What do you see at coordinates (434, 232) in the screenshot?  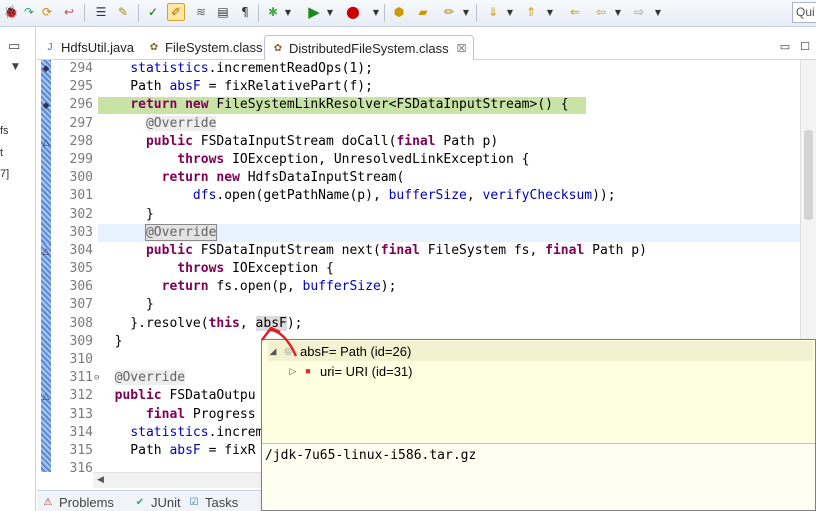 I see `code-line: 303 @Override` at bounding box center [434, 232].